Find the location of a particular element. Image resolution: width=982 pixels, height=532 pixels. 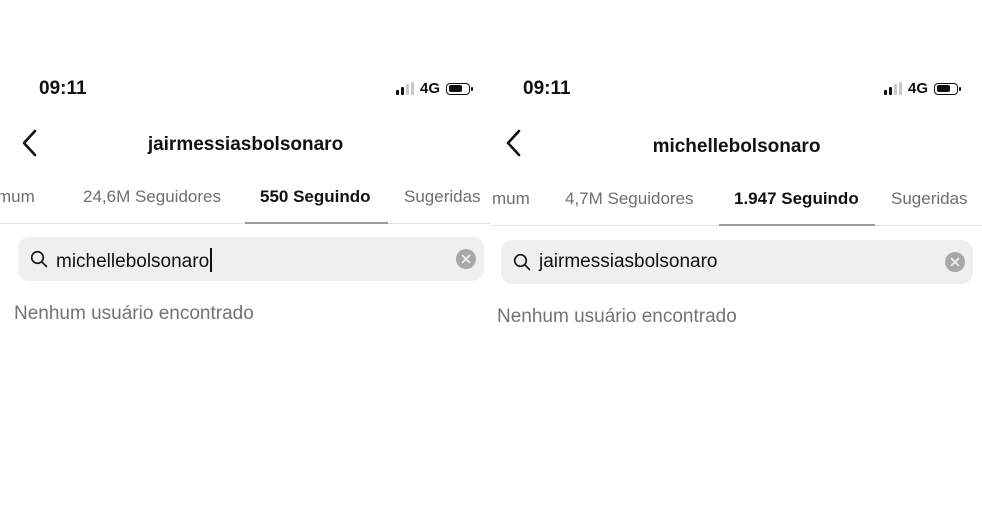

search-input: jairmessiasbolsonaro is located at coordinates (628, 262).